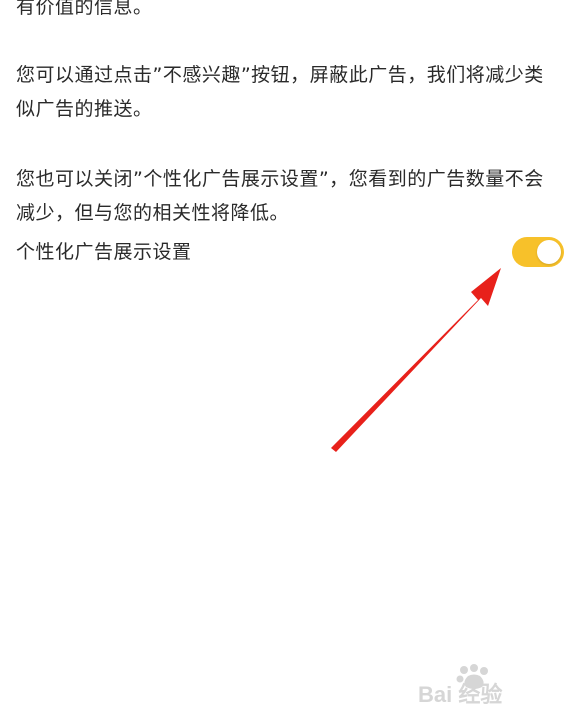 The height and width of the screenshot is (722, 574). What do you see at coordinates (416, 360) in the screenshot?
I see `arrow-shape` at bounding box center [416, 360].